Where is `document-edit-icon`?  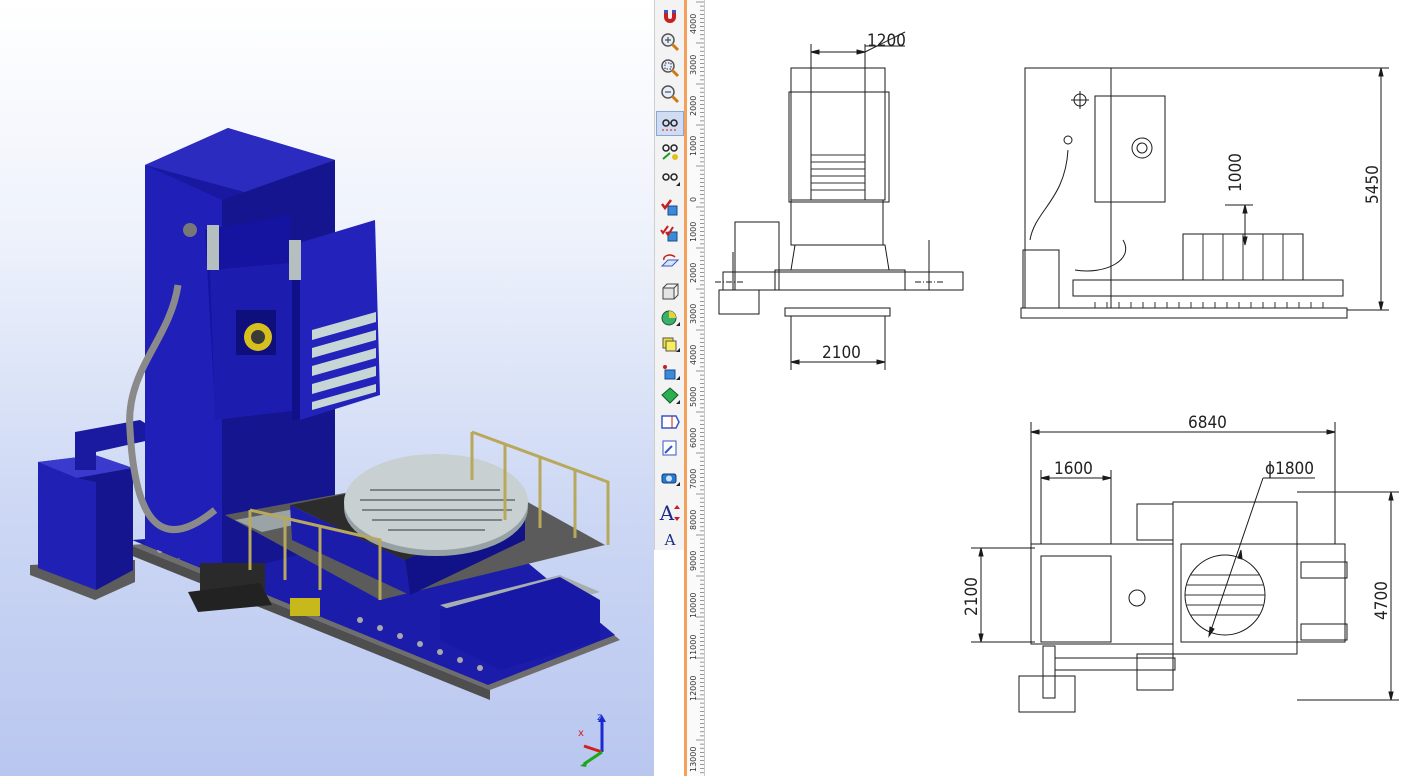
document-edit-icon is located at coordinates (670, 447).